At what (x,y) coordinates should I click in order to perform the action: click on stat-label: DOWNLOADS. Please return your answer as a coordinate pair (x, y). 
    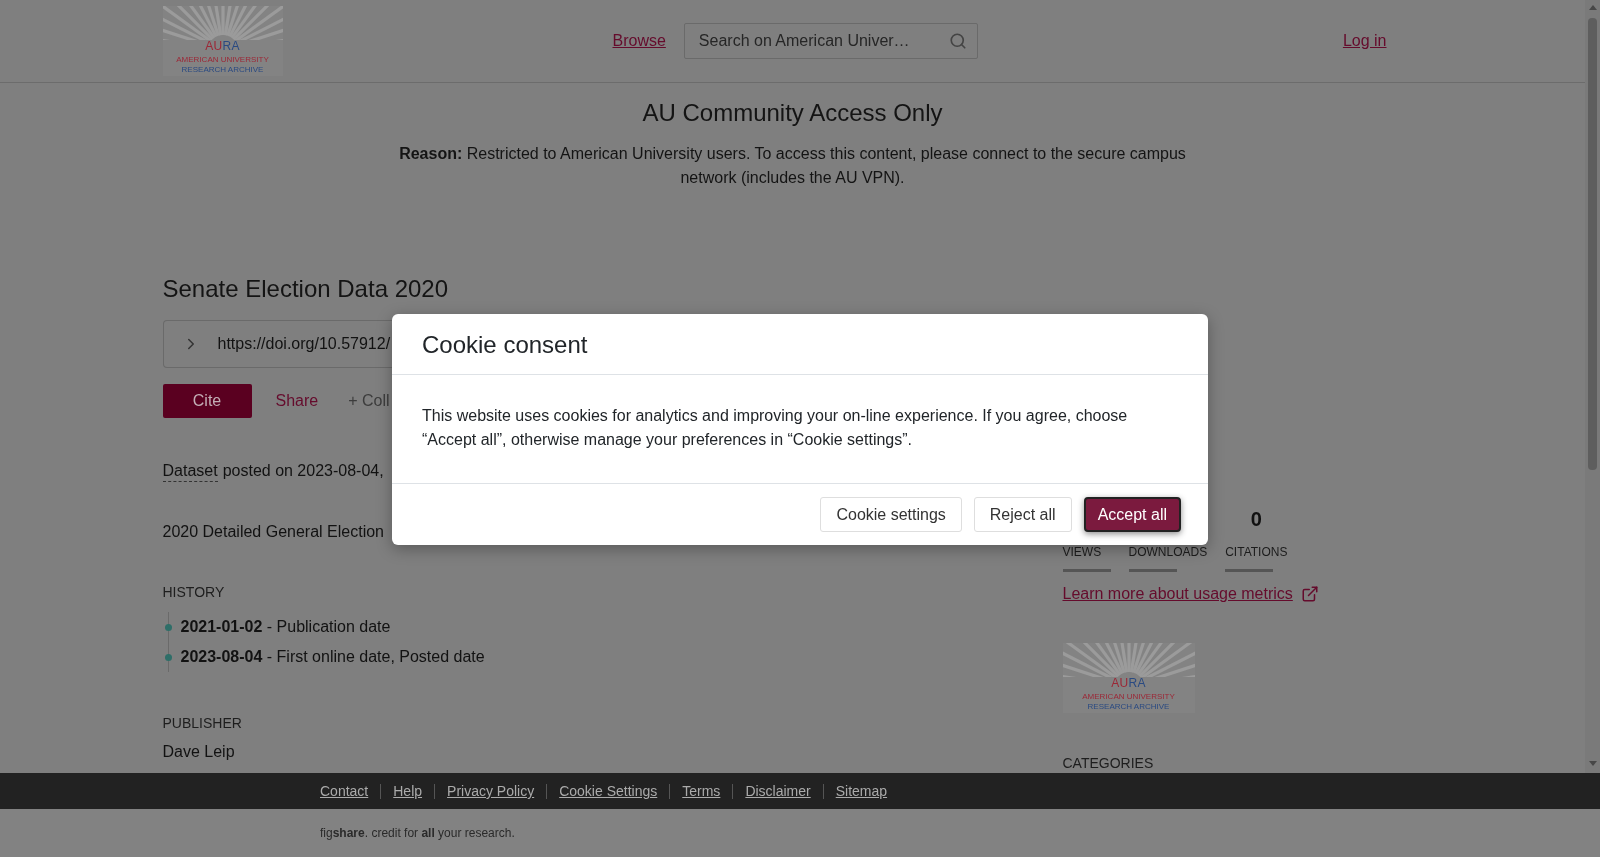
    Looking at the image, I should click on (1168, 552).